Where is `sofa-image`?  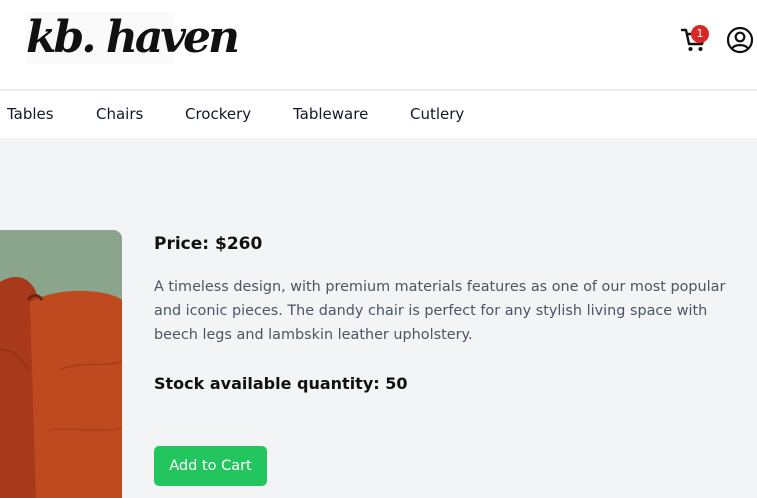 sofa-image is located at coordinates (61, 364).